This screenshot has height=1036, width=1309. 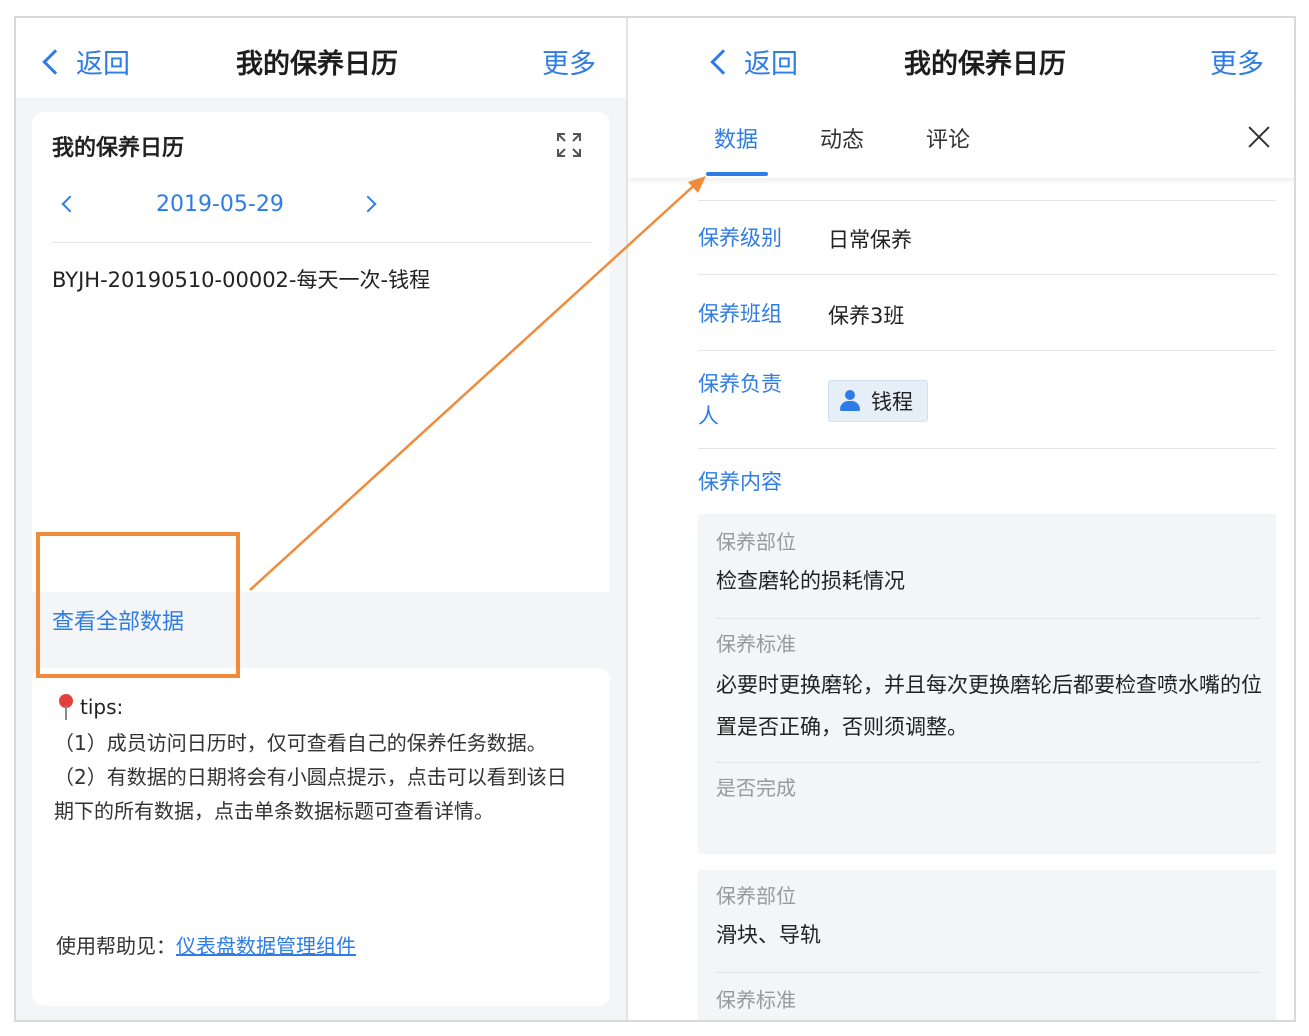 I want to click on left-page-title: 我的保养日历, so click(x=317, y=64).